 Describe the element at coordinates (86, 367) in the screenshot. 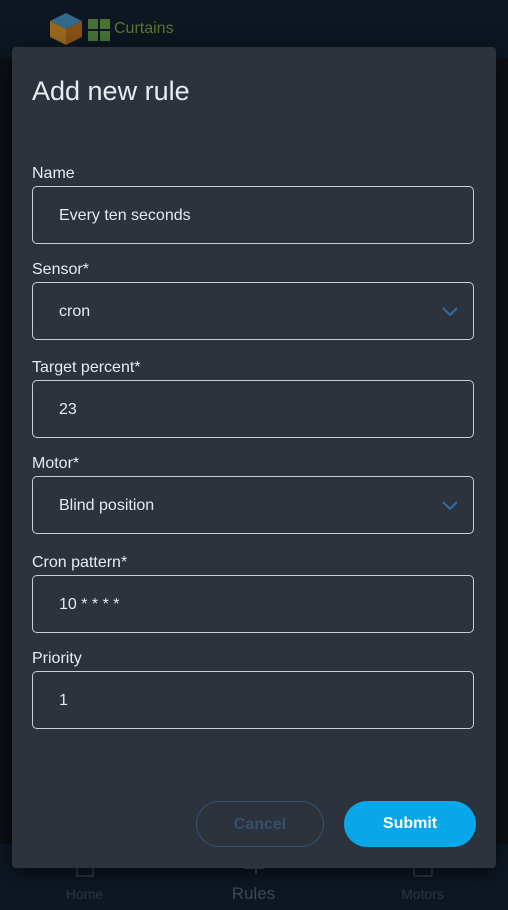

I see `target-percent-label: Target percent*` at that location.